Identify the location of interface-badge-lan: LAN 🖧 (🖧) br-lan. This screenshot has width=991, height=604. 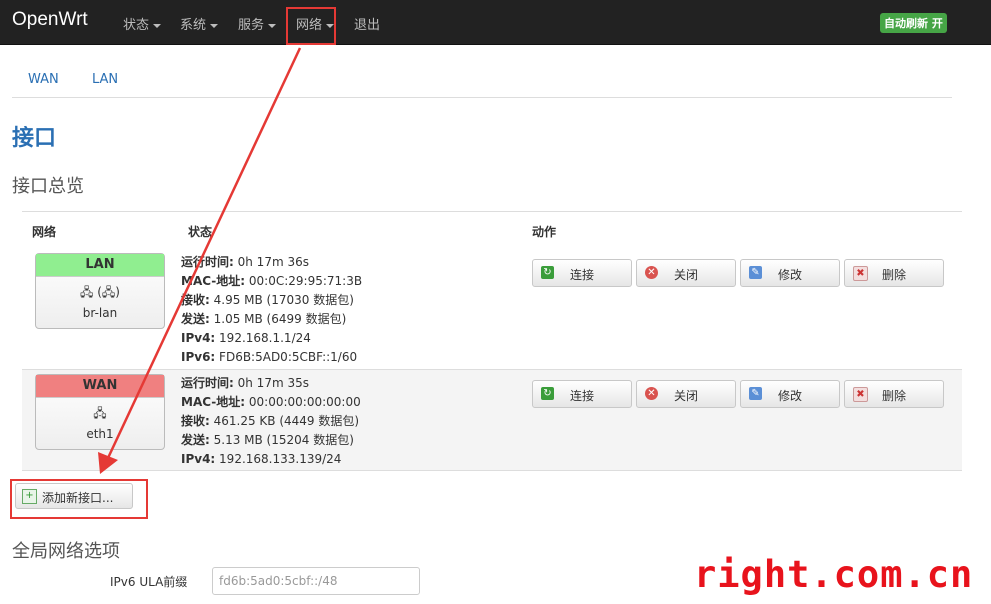
(100, 291).